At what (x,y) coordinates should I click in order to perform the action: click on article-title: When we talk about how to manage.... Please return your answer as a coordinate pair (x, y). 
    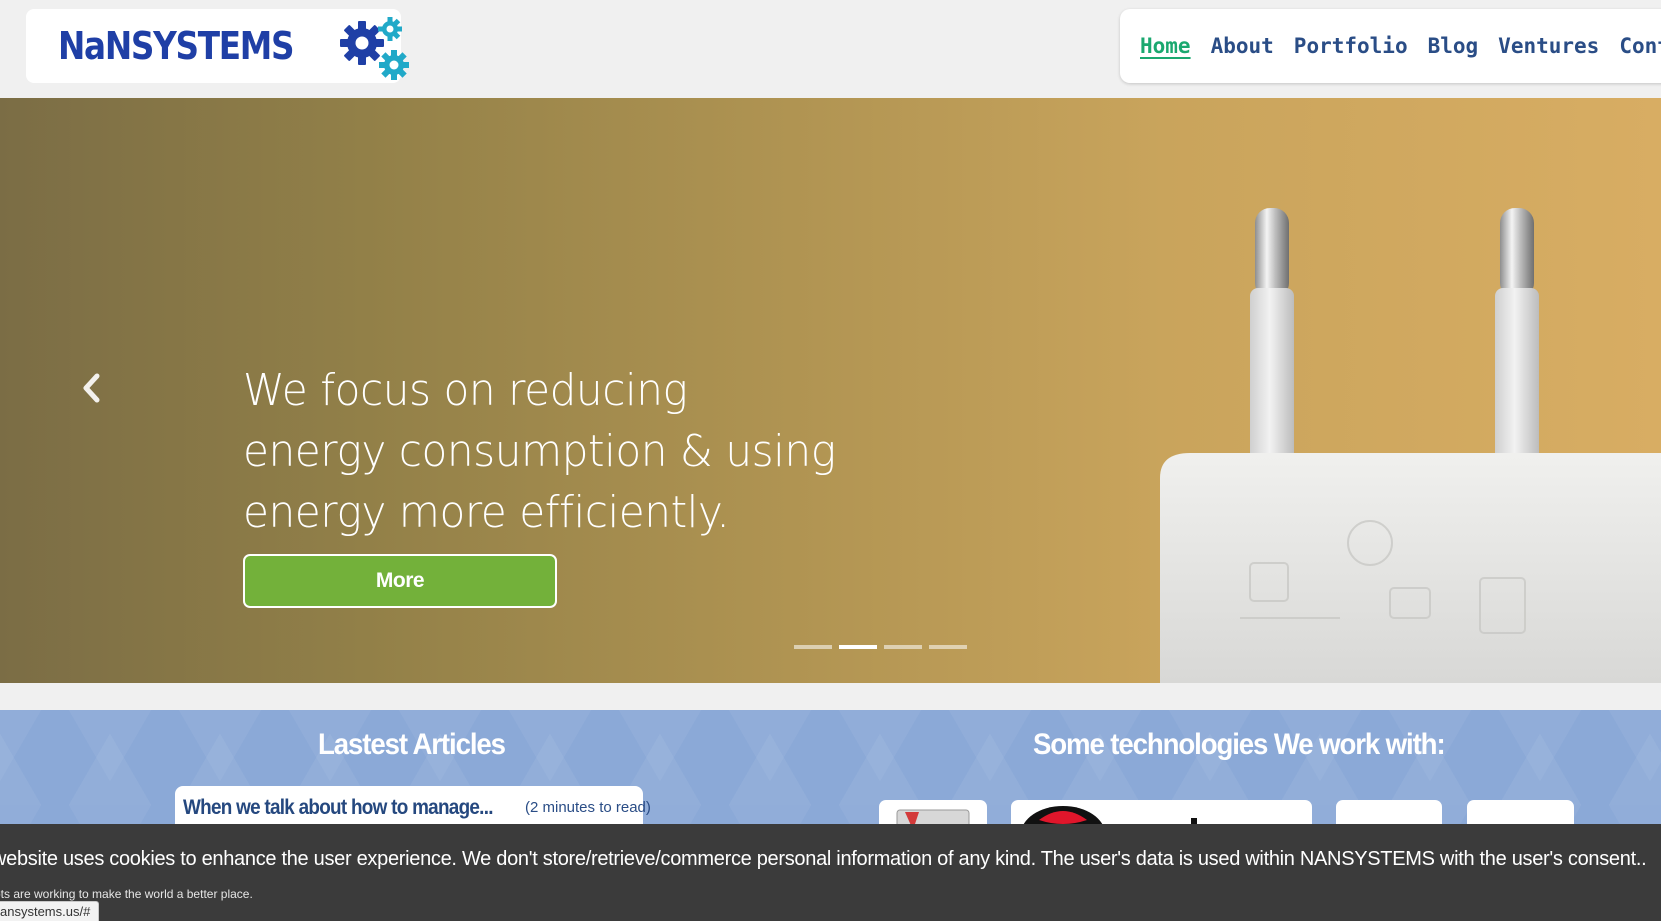
    Looking at the image, I should click on (338, 807).